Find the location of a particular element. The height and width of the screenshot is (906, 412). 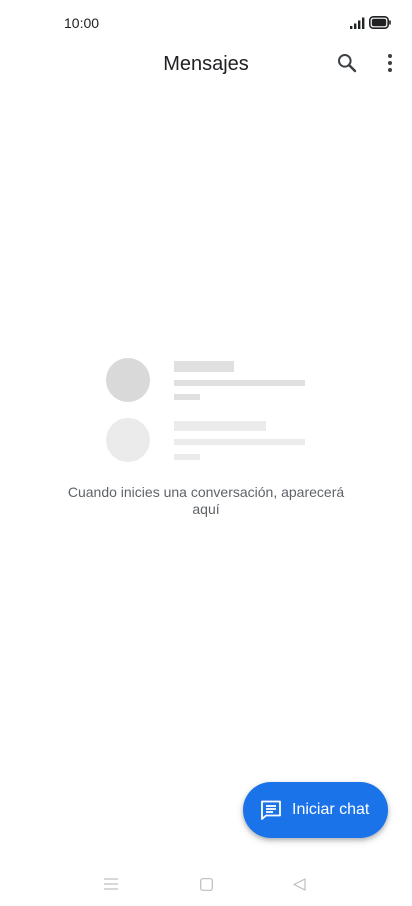

search-button is located at coordinates (347, 63).